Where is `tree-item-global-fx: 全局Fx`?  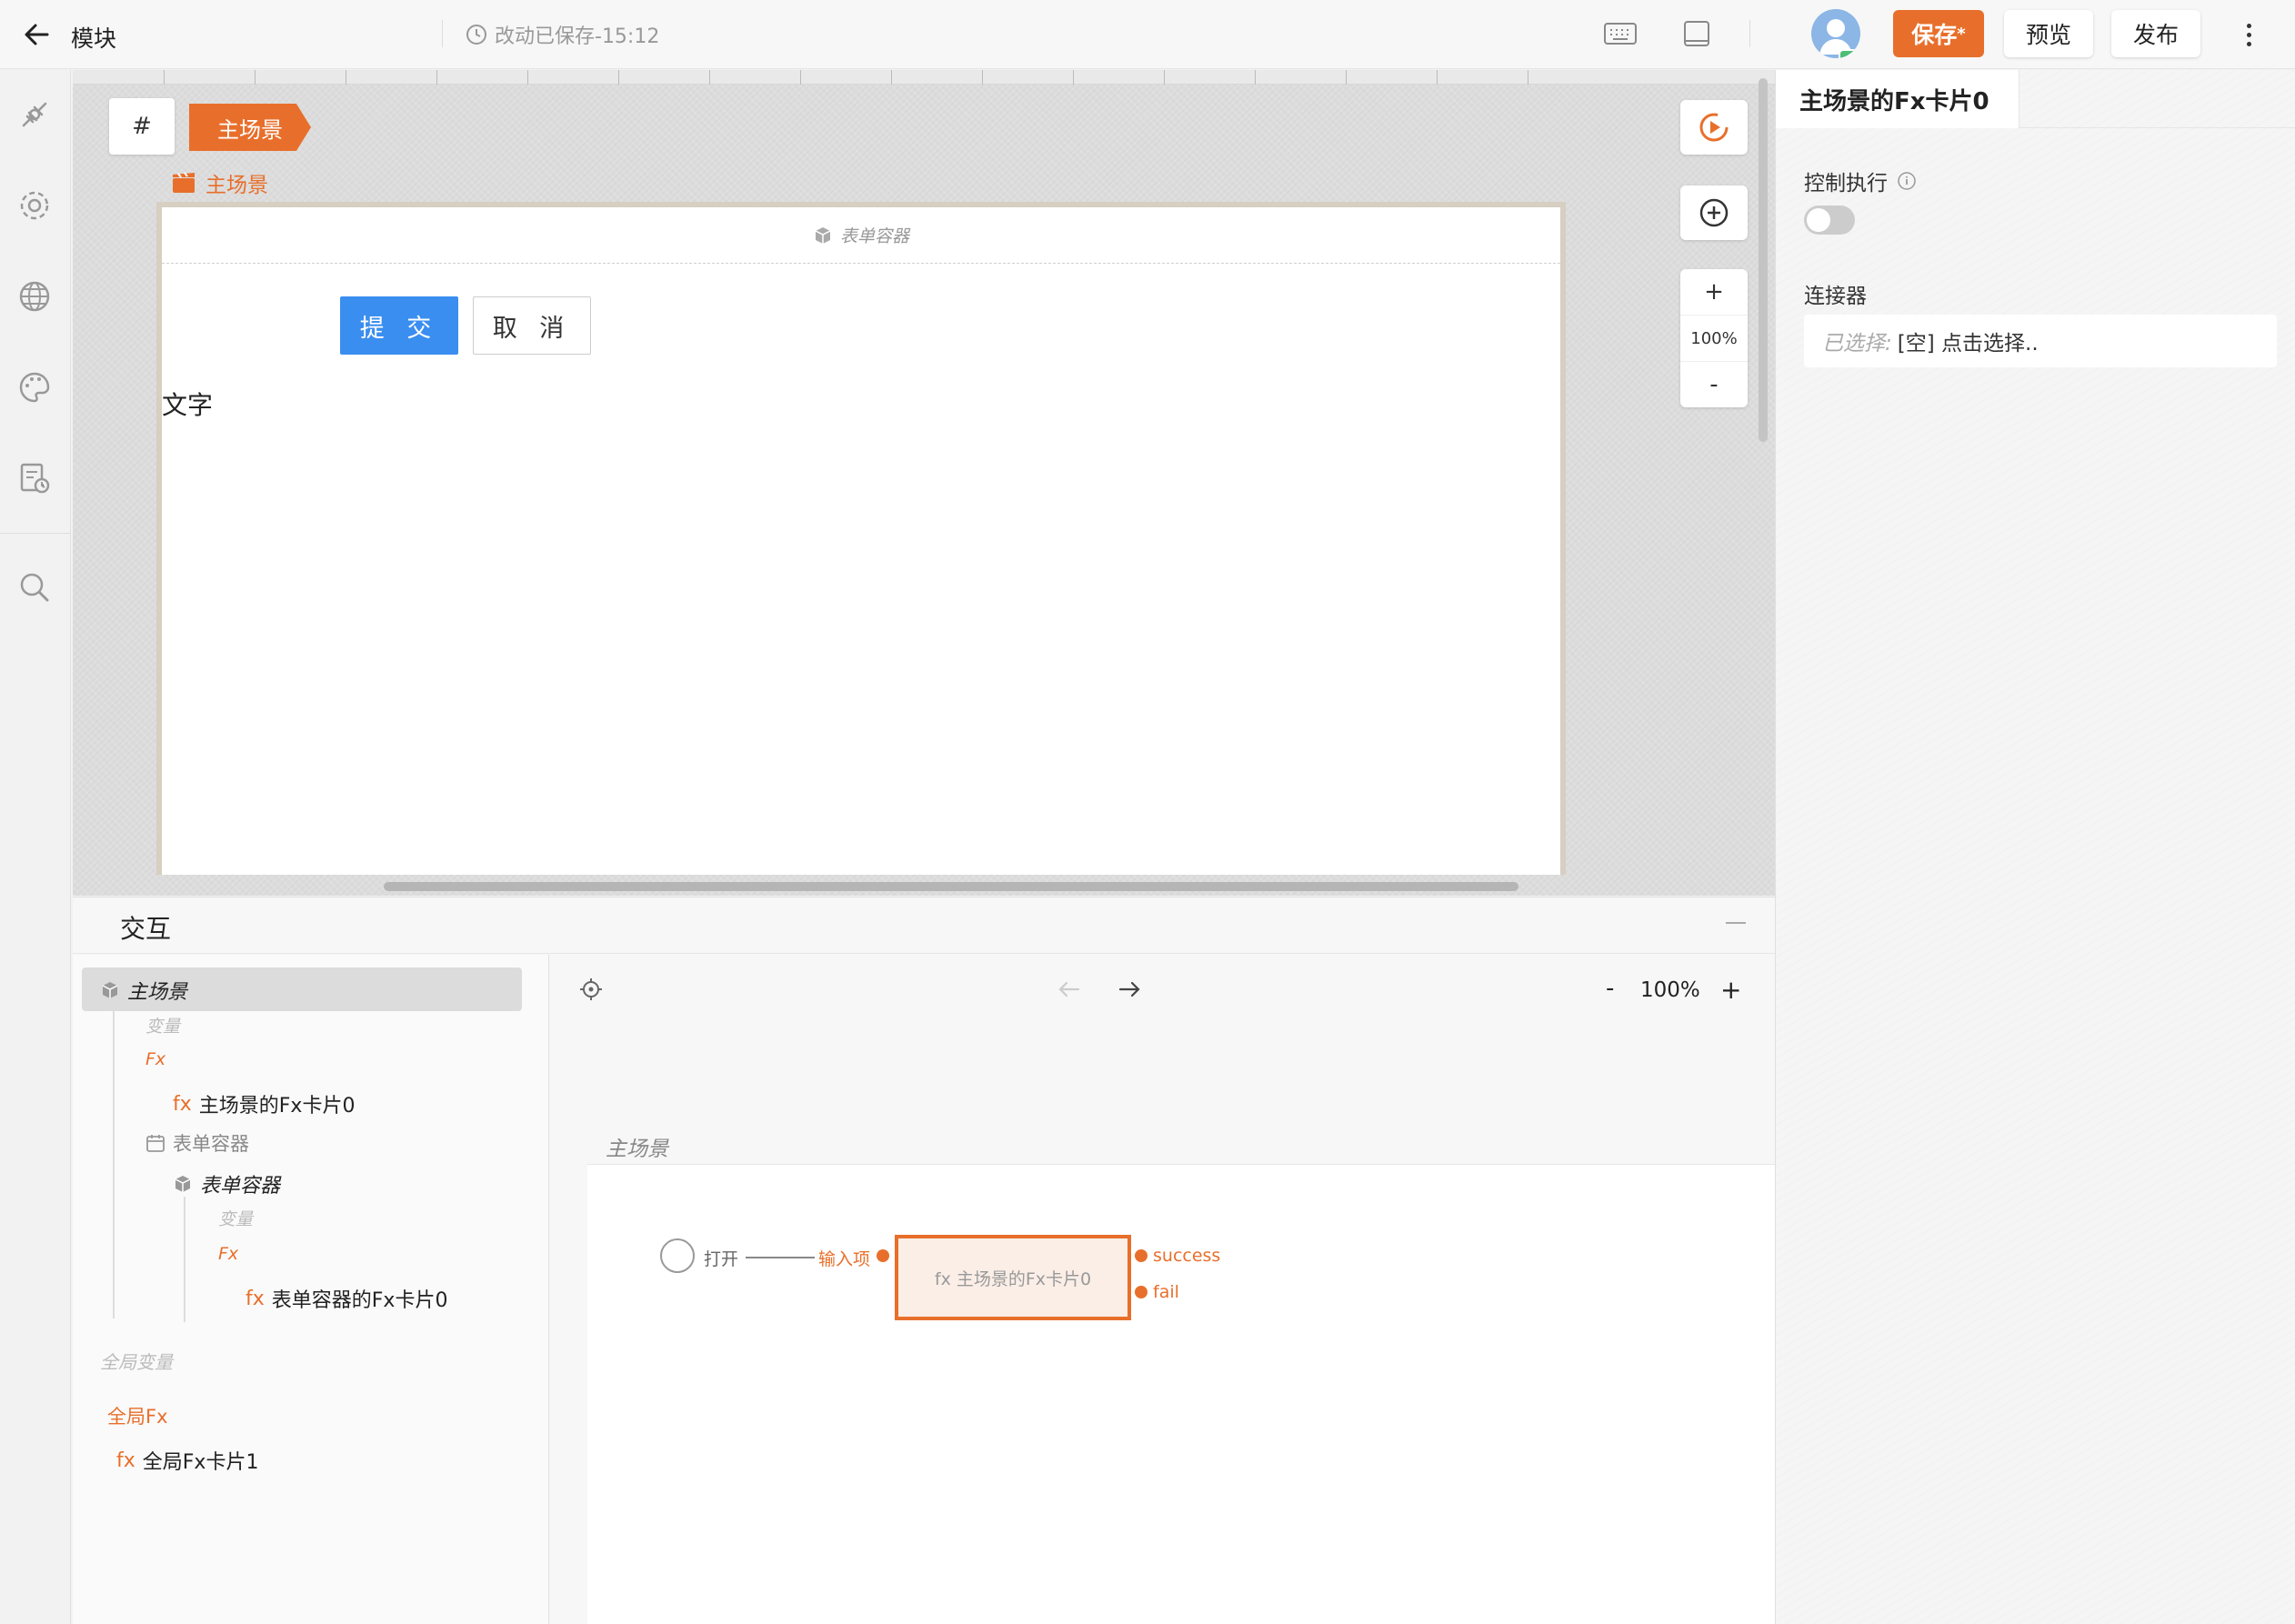 tree-item-global-fx: 全局Fx is located at coordinates (137, 1415).